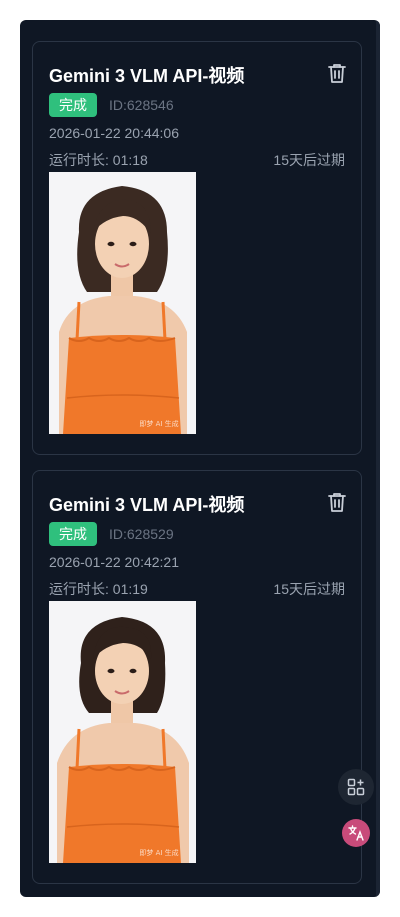  Describe the element at coordinates (114, 562) in the screenshot. I see `created-datetime: 2026-01-22 20:42:21` at that location.